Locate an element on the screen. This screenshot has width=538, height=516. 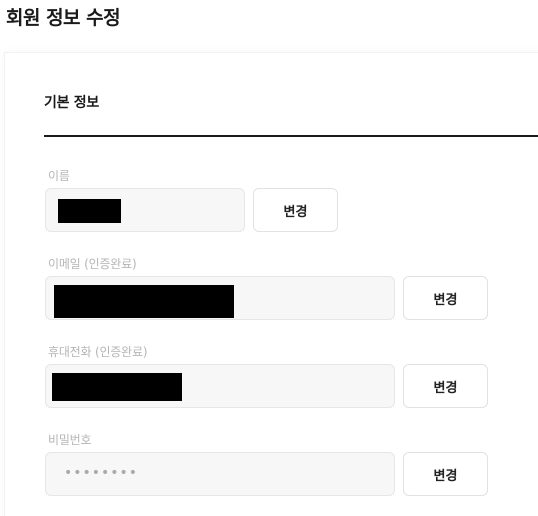
change-password-button: 변경 is located at coordinates (445, 474).